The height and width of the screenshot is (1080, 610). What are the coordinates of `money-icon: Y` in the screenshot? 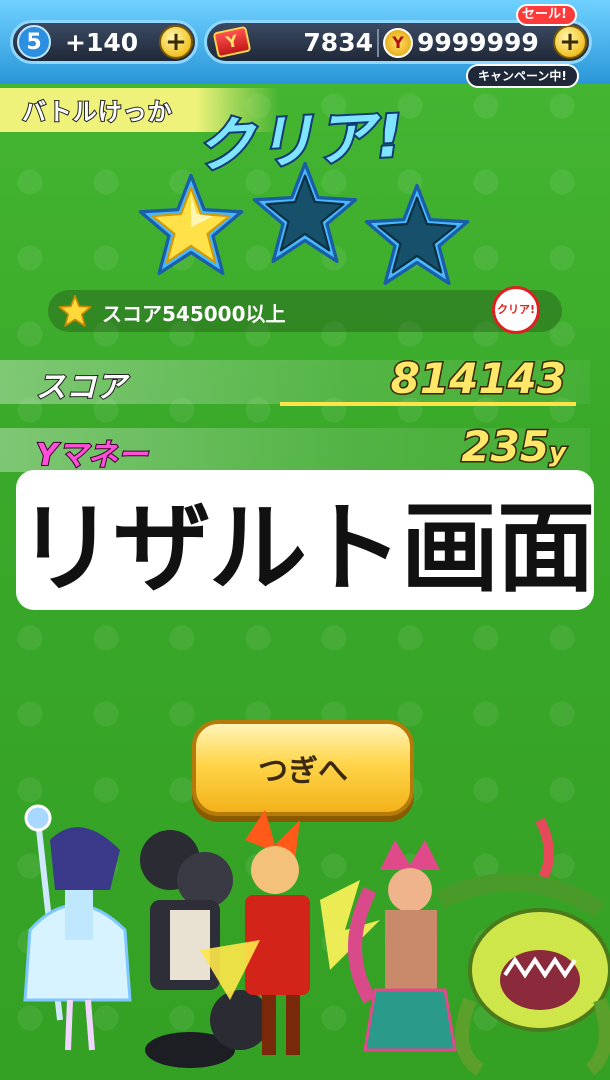 It's located at (398, 43).